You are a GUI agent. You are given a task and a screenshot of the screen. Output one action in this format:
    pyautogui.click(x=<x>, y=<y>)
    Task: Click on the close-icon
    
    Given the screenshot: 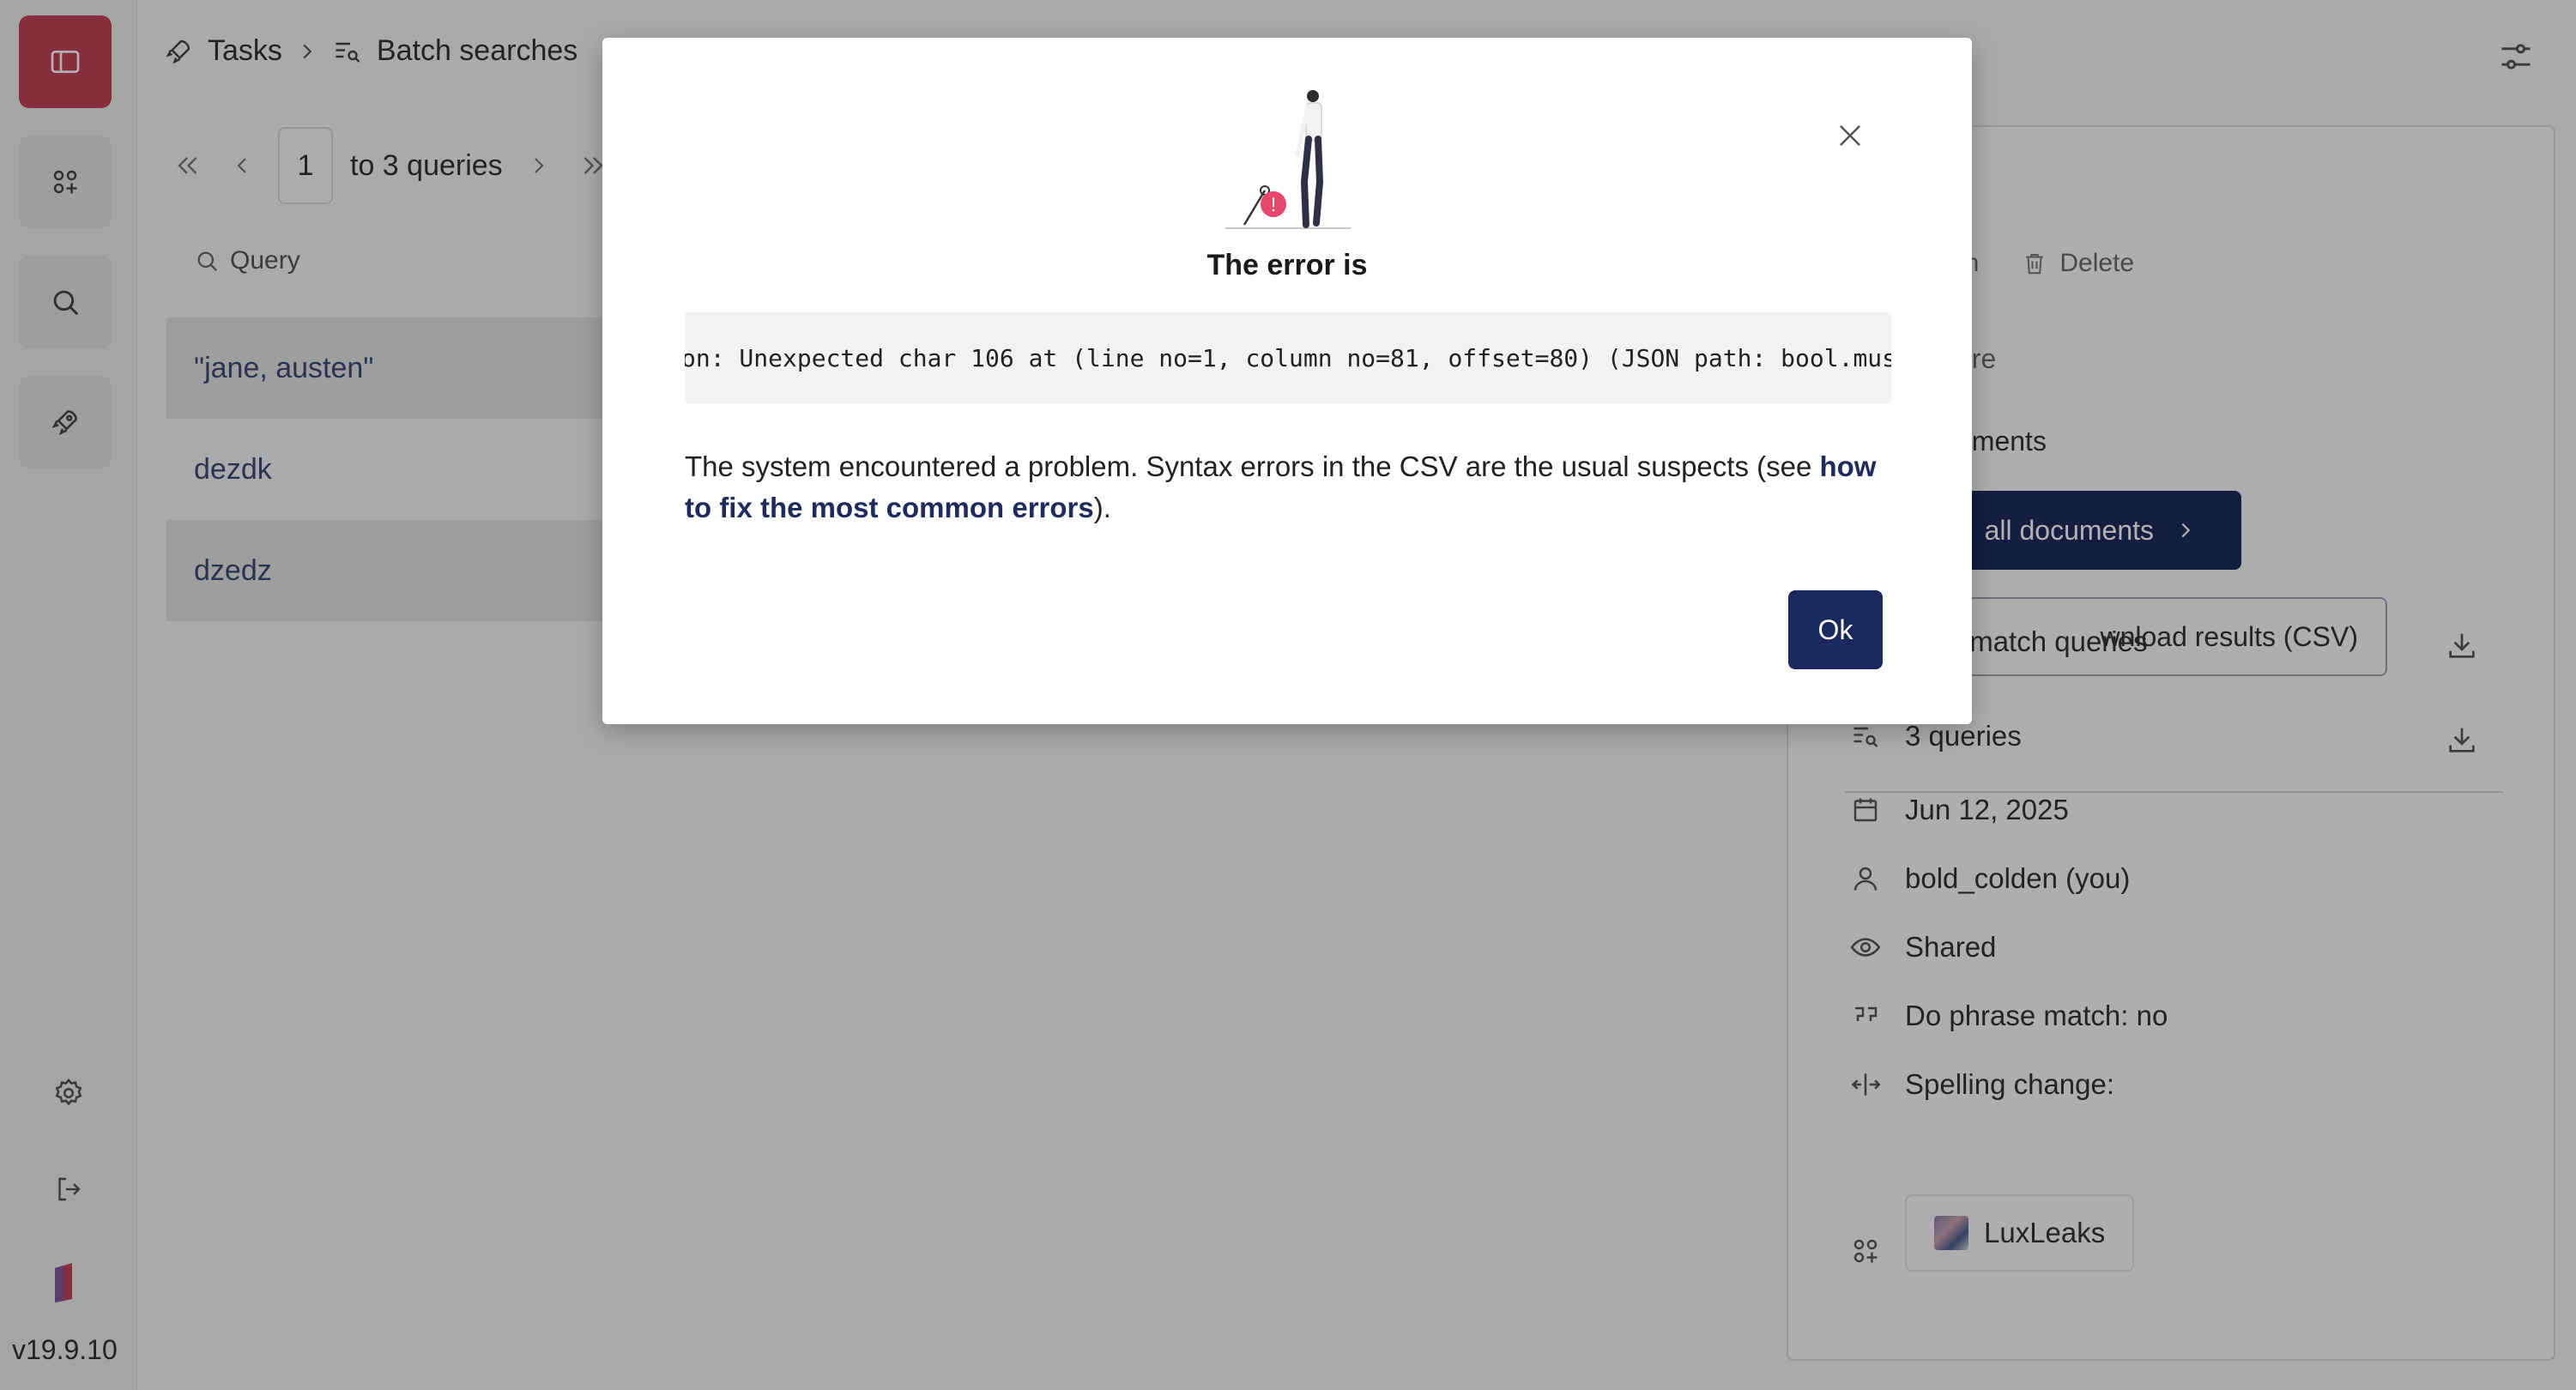 What is the action you would take?
    pyautogui.click(x=1850, y=136)
    